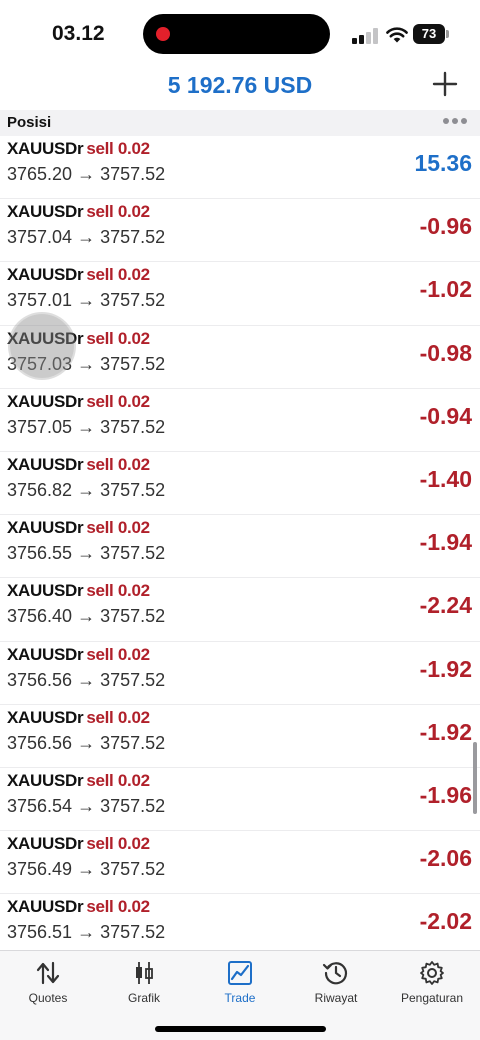 This screenshot has height=1040, width=480. Describe the element at coordinates (455, 122) in the screenshot. I see `more-options-icon` at that location.